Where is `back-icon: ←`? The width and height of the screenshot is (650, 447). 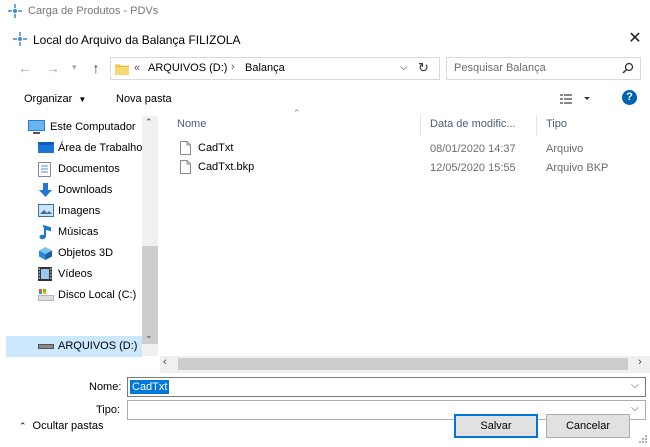 back-icon: ← is located at coordinates (25, 68).